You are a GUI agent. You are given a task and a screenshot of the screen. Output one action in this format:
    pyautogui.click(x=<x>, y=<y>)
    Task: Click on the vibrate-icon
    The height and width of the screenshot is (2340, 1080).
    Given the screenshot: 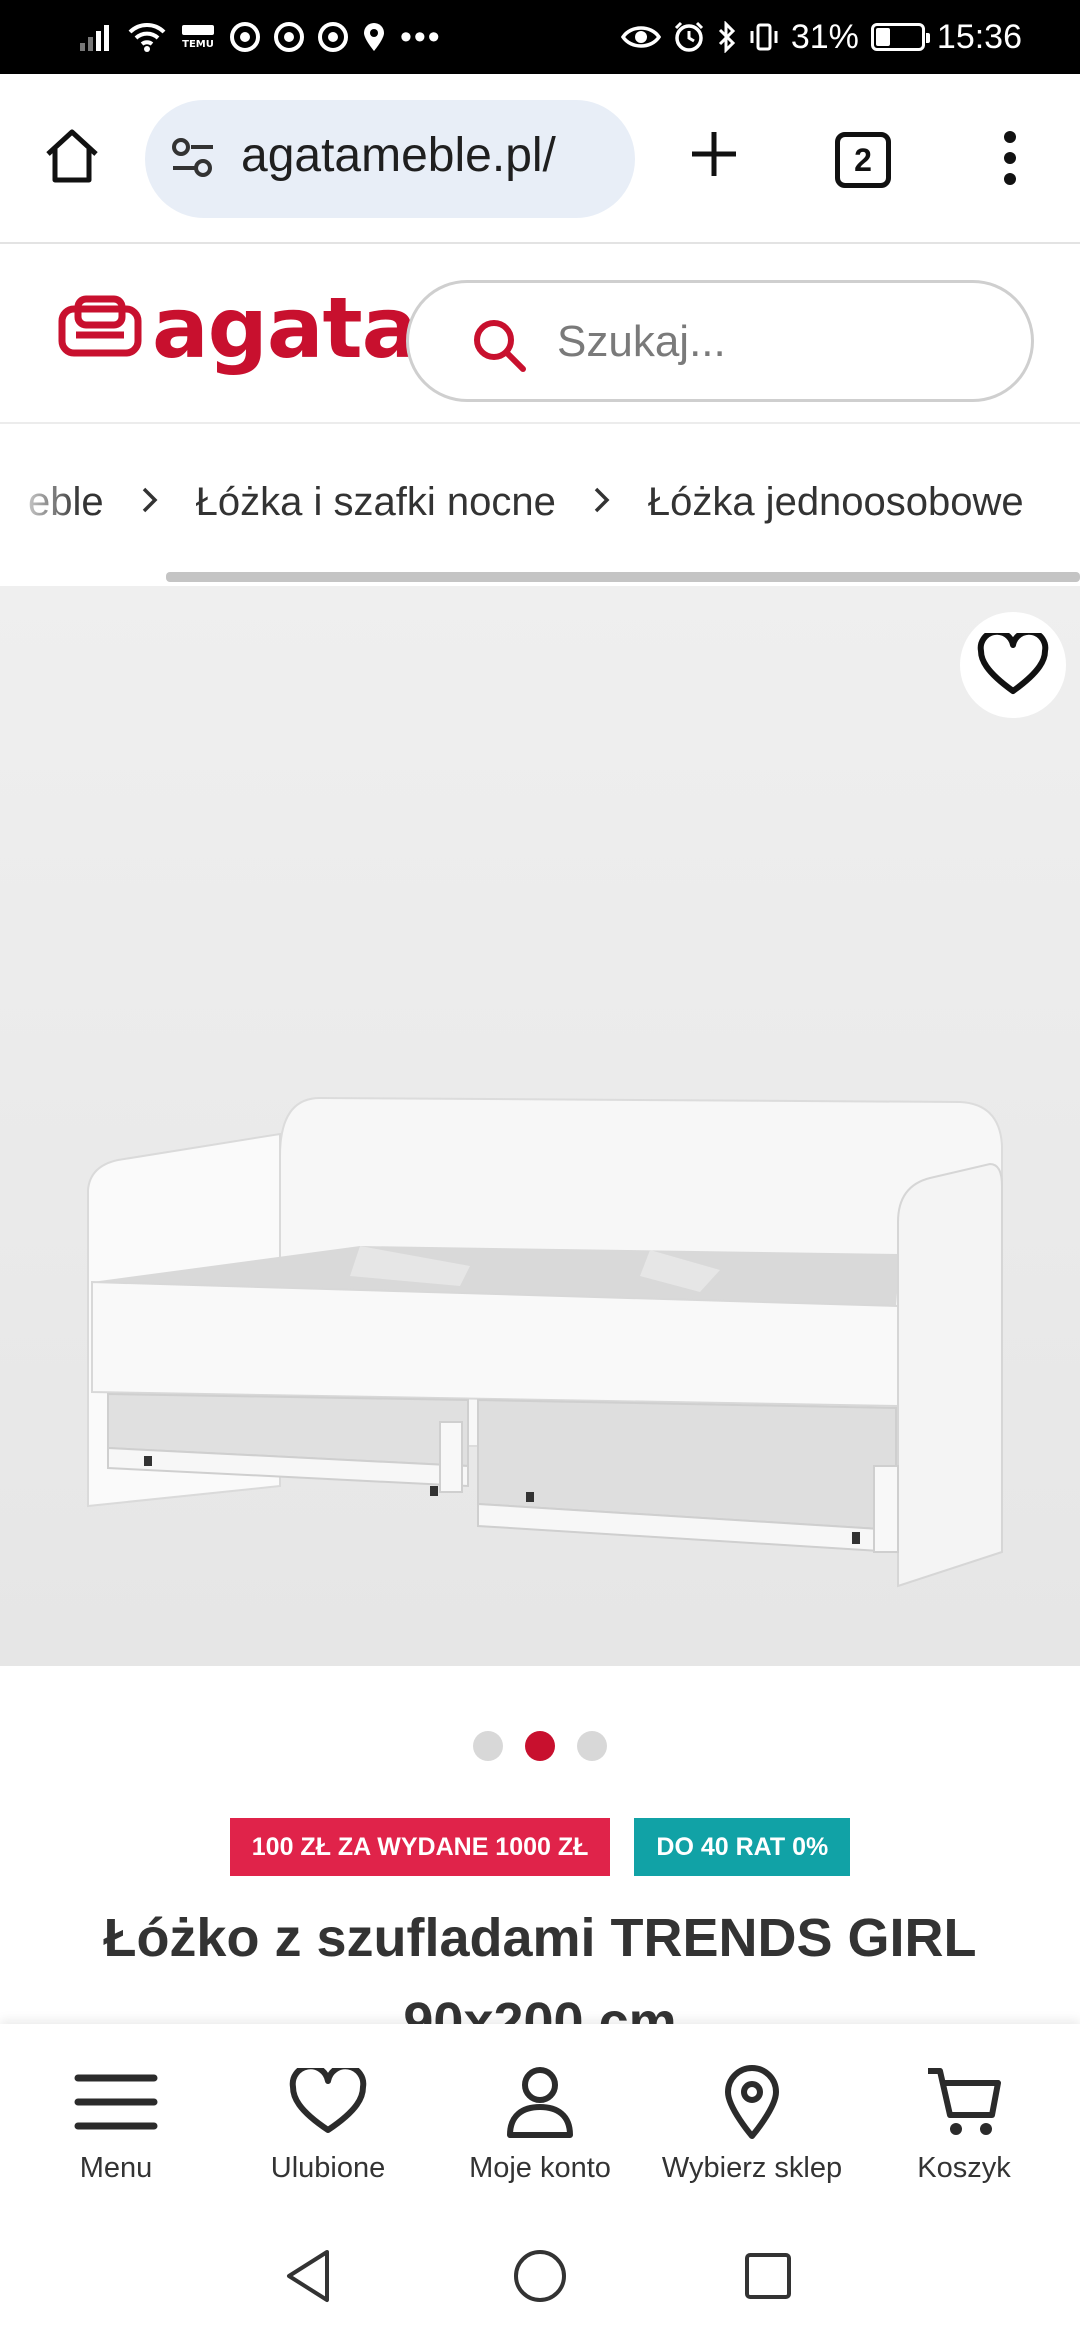 What is the action you would take?
    pyautogui.click(x=764, y=37)
    